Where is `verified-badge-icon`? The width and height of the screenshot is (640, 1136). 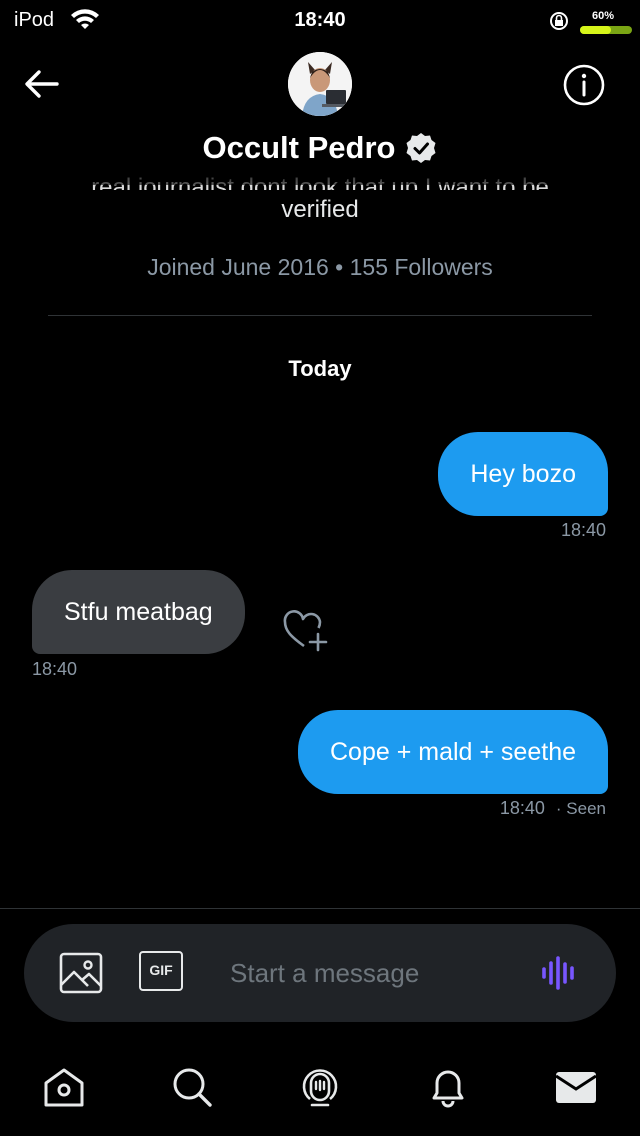
verified-badge-icon is located at coordinates (421, 148).